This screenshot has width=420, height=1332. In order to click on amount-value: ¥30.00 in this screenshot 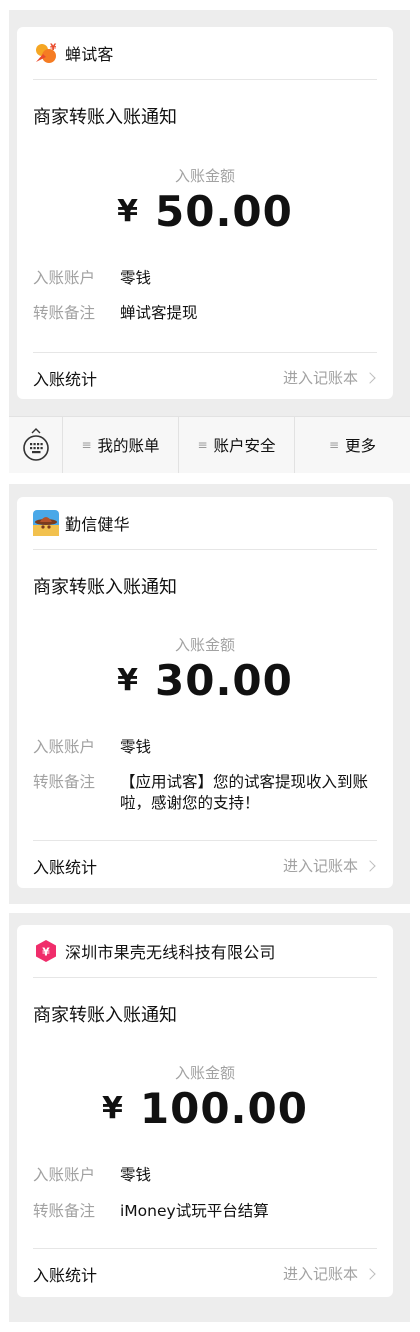, I will do `click(205, 680)`.